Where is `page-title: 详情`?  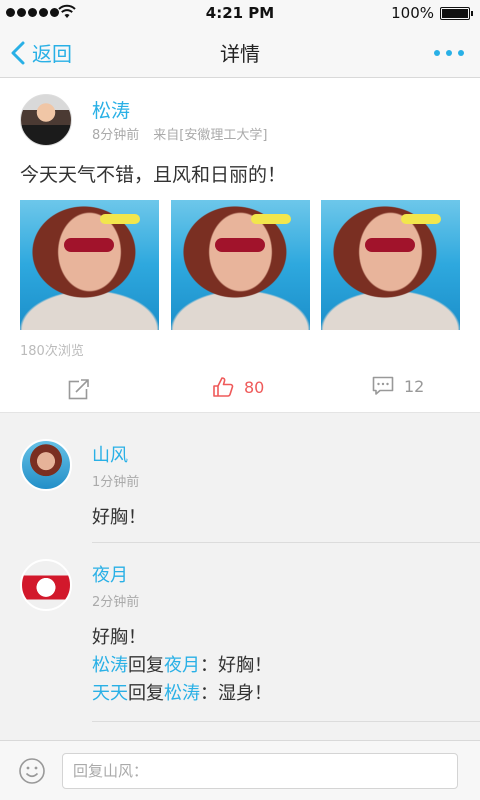
page-title: 详情 is located at coordinates (240, 54).